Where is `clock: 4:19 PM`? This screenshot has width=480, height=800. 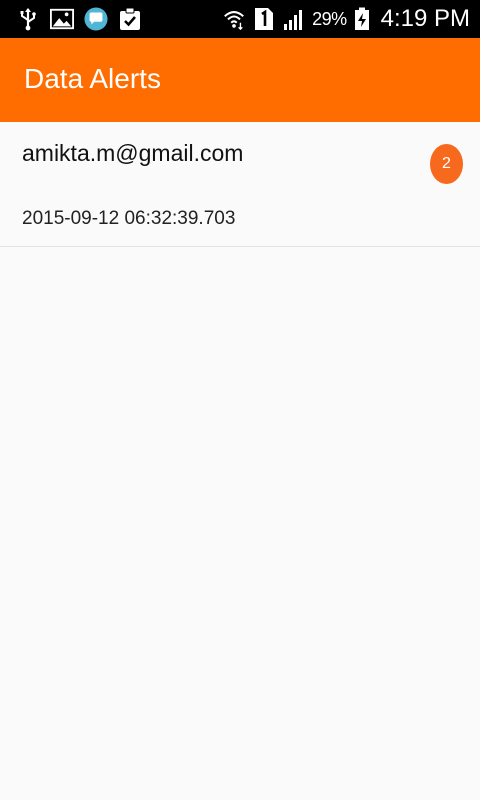 clock: 4:19 PM is located at coordinates (425, 18).